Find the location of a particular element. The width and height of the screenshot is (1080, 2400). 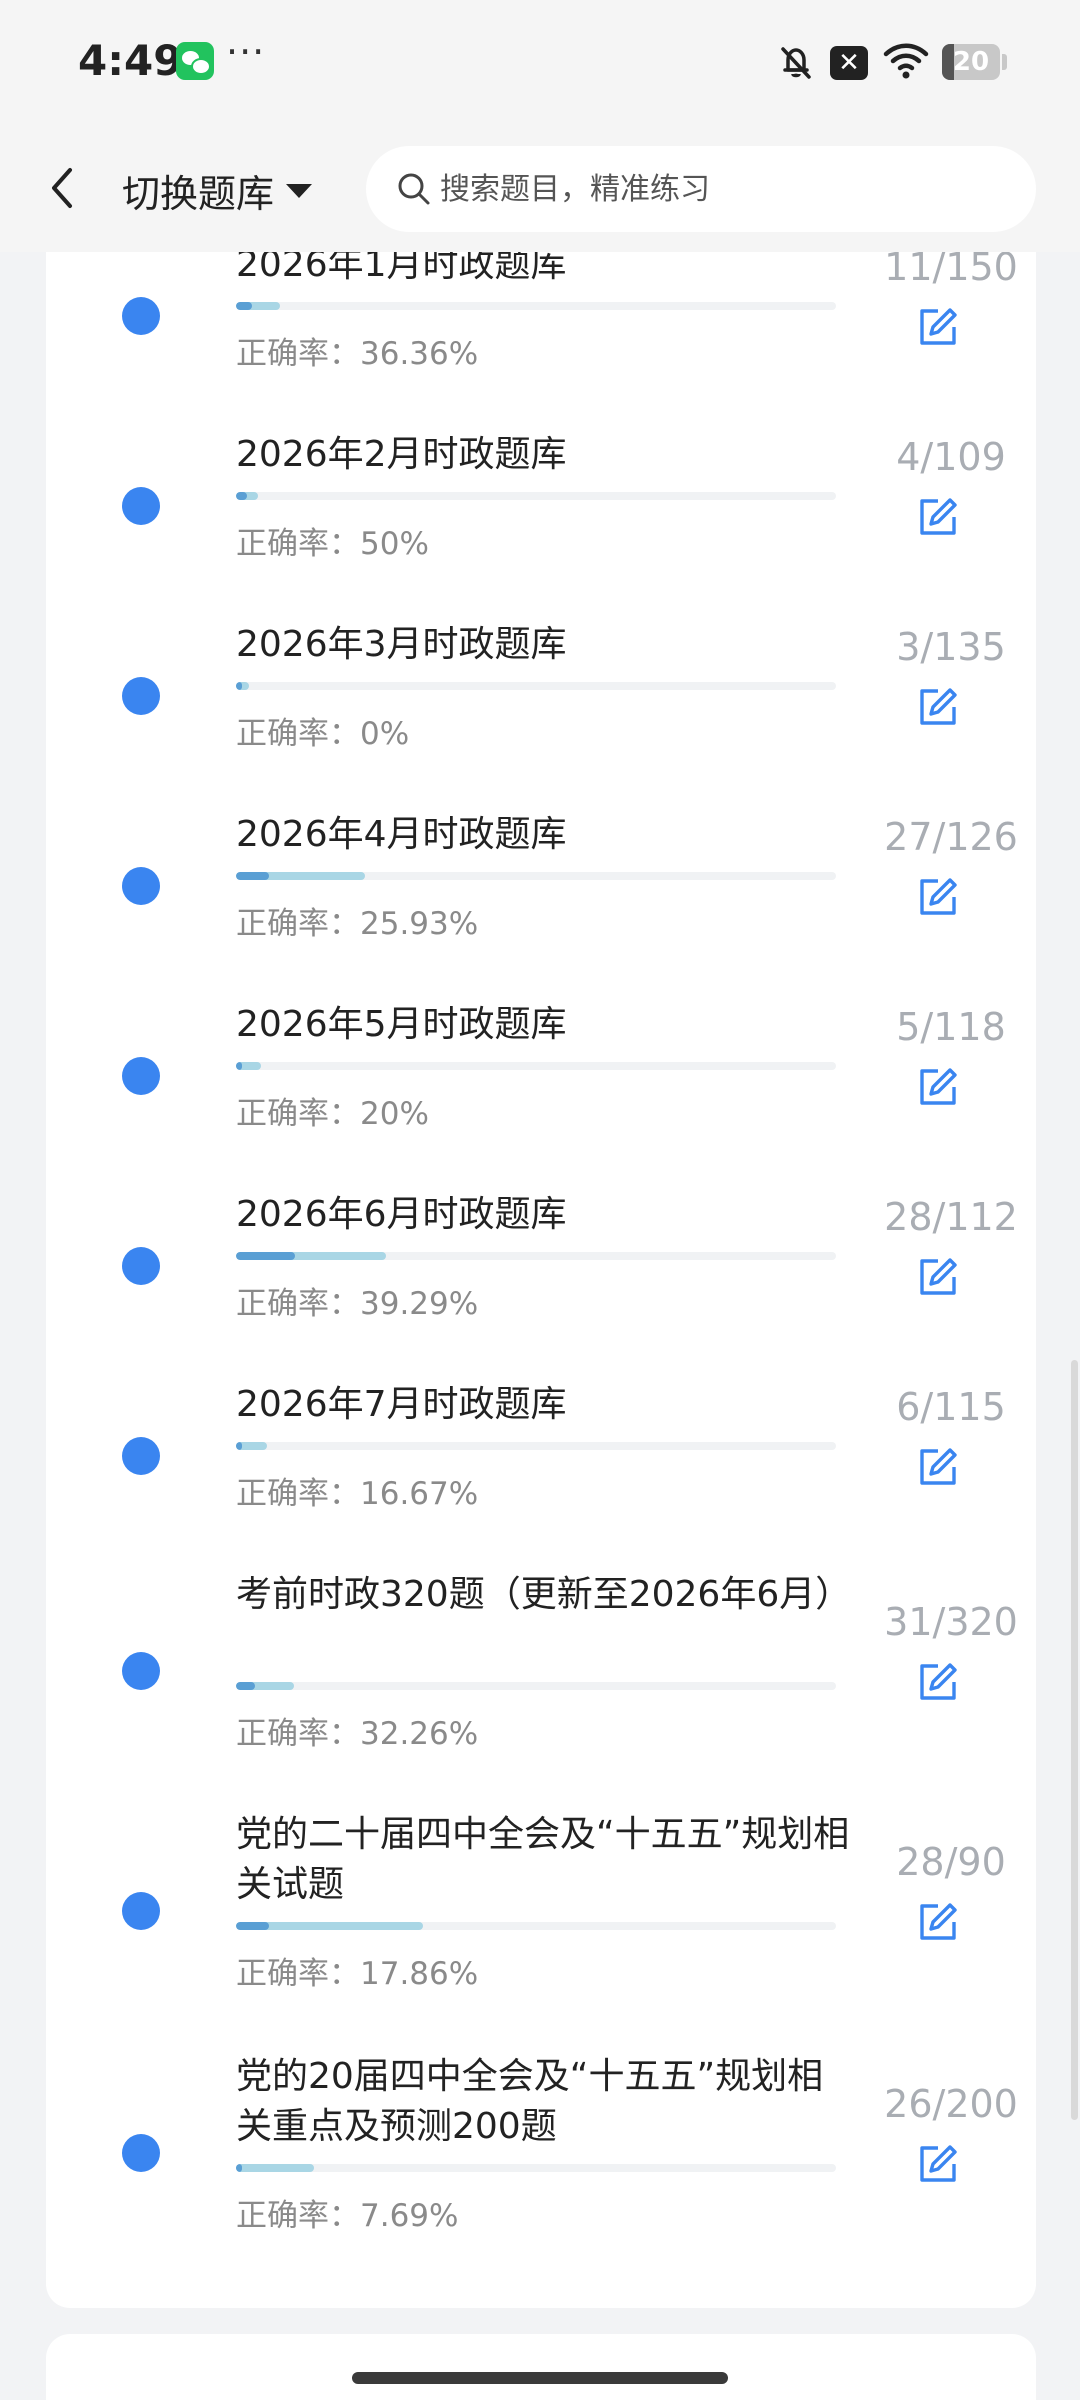

bank-item: 考前时政320题（更新至2026年6月） 正确率：32.26% 31/320 is located at coordinates (541, 1662).